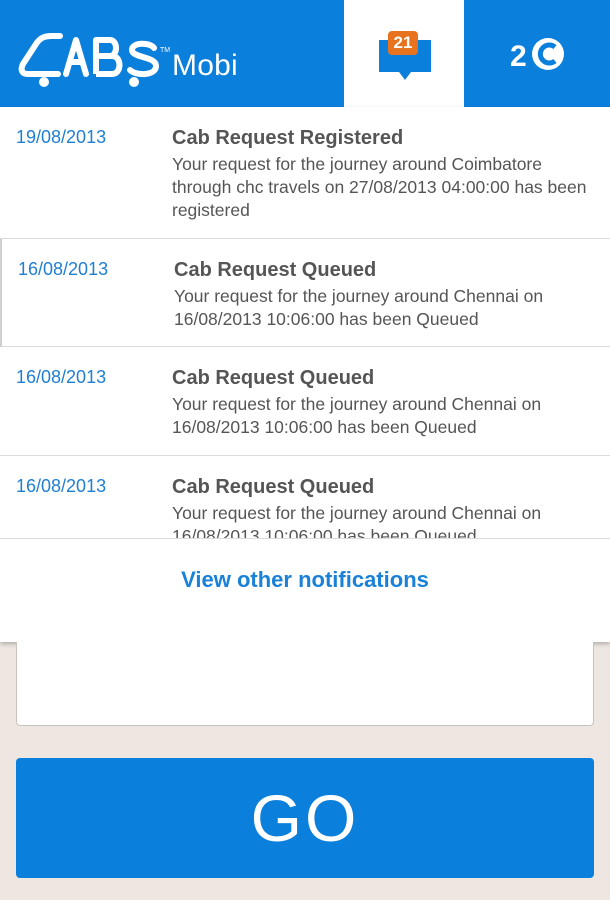 The height and width of the screenshot is (900, 610). Describe the element at coordinates (288, 138) in the screenshot. I see `notification-title: Cab Request Registered` at that location.